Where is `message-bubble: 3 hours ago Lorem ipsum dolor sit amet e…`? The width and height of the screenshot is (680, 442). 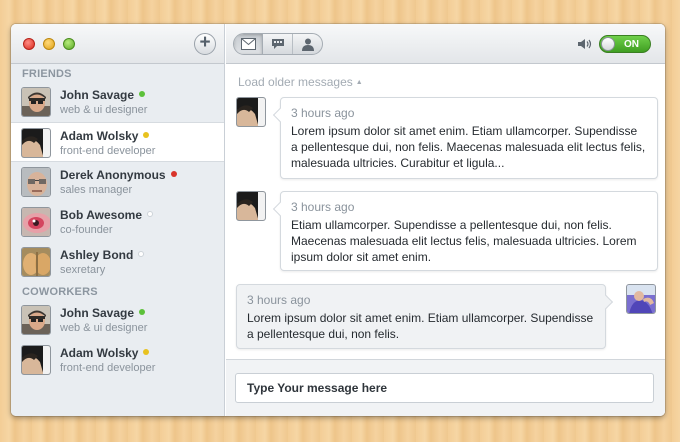
message-bubble: 3 hours ago Lorem ipsum dolor sit amet e… is located at coordinates (465, 138).